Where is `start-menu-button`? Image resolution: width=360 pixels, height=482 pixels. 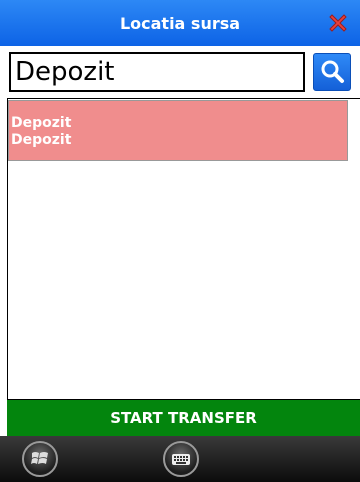
start-menu-button is located at coordinates (40, 459).